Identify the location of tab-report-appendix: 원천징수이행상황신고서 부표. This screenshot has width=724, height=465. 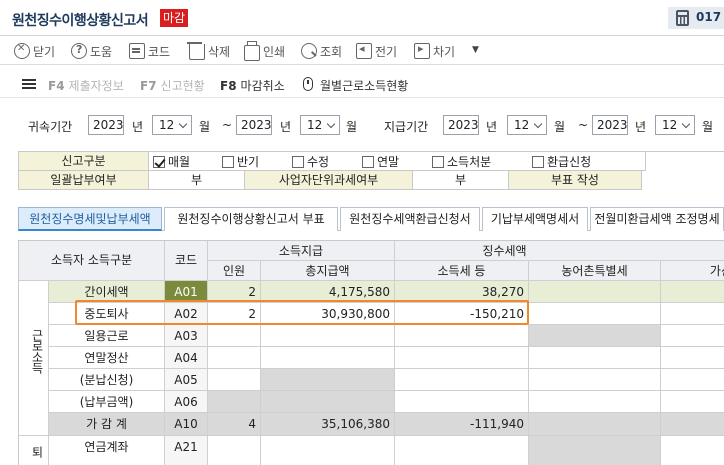
(251, 219).